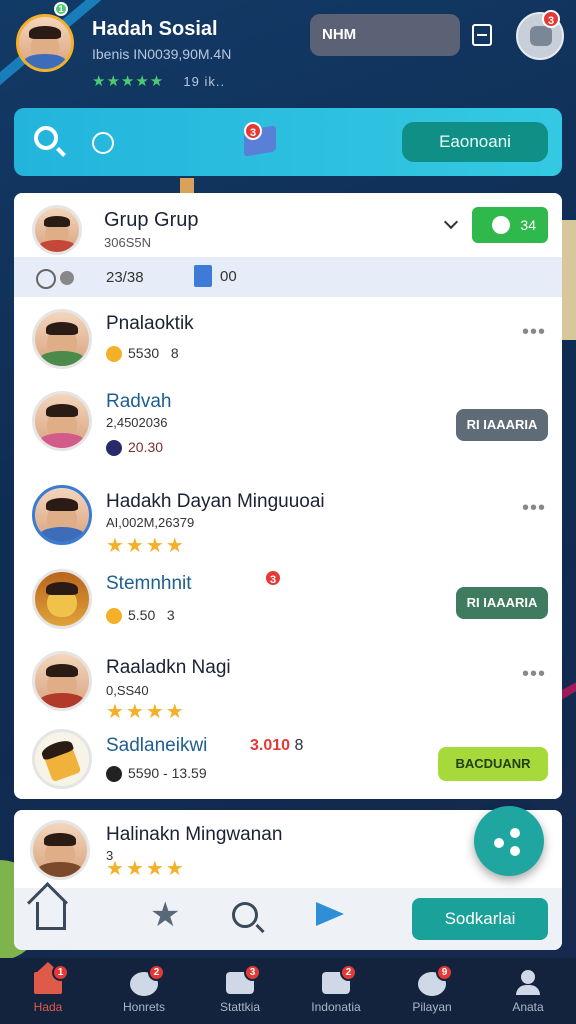 This screenshot has width=576, height=1024. I want to click on likes-count: 00, so click(228, 276).